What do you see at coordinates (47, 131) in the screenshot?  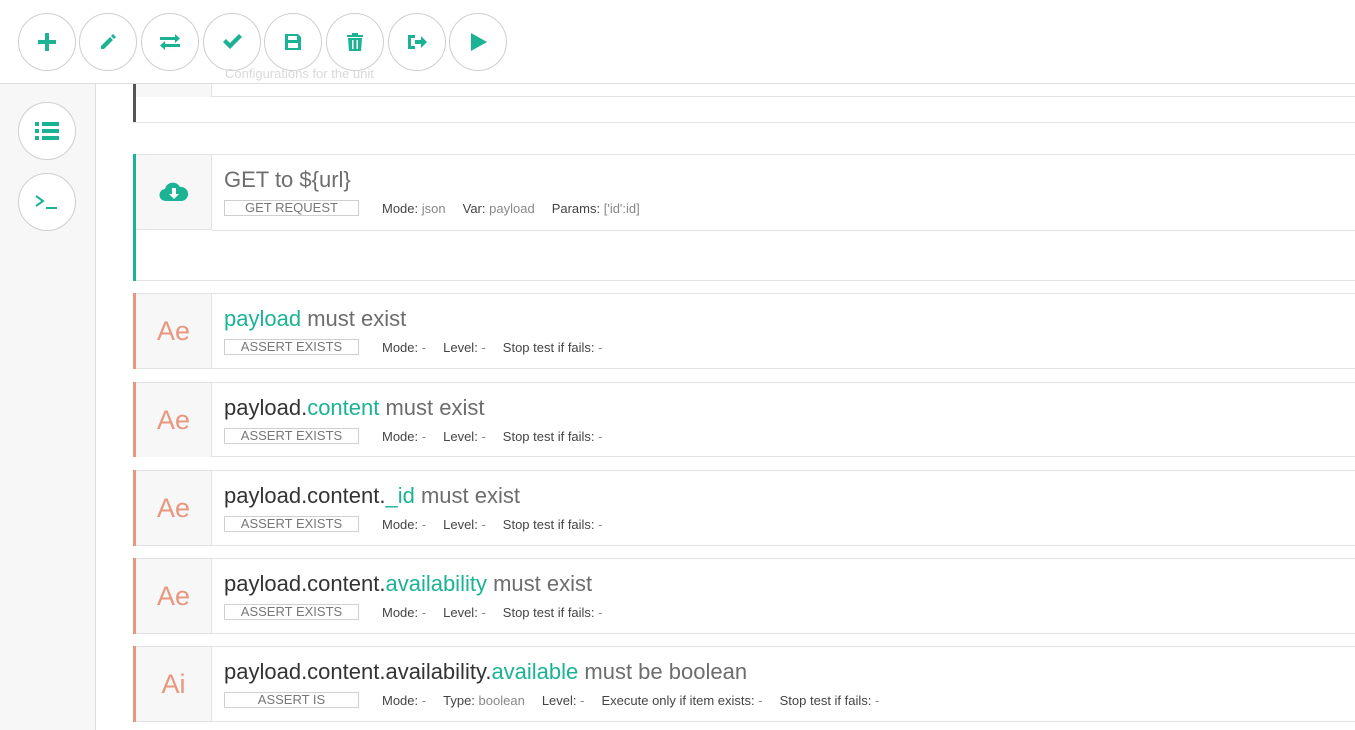 I see `list-view-button` at bounding box center [47, 131].